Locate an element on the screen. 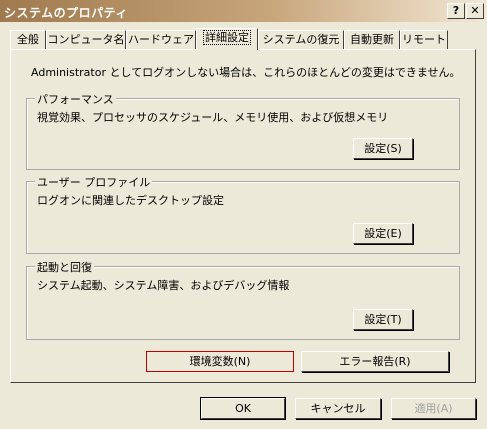 This screenshot has width=487, height=429. environment-variables-button: 環境変数(N) is located at coordinates (220, 361).